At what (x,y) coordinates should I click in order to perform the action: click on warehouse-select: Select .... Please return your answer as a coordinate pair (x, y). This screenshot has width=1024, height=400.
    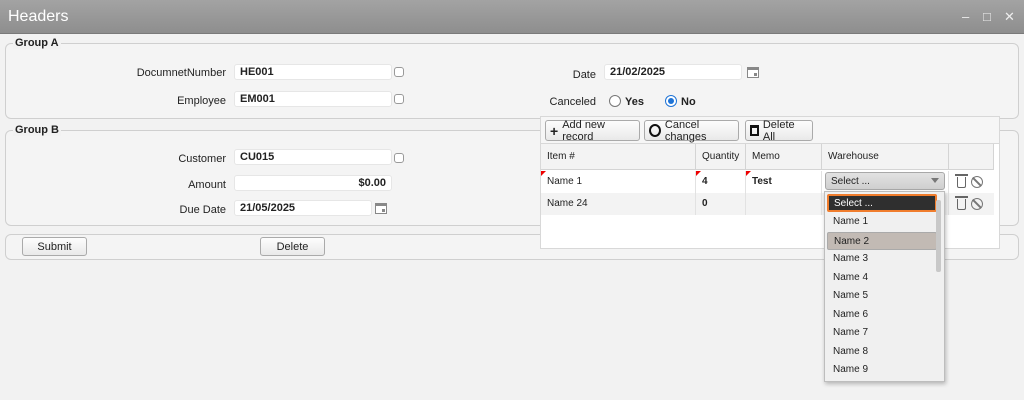
    Looking at the image, I should click on (885, 181).